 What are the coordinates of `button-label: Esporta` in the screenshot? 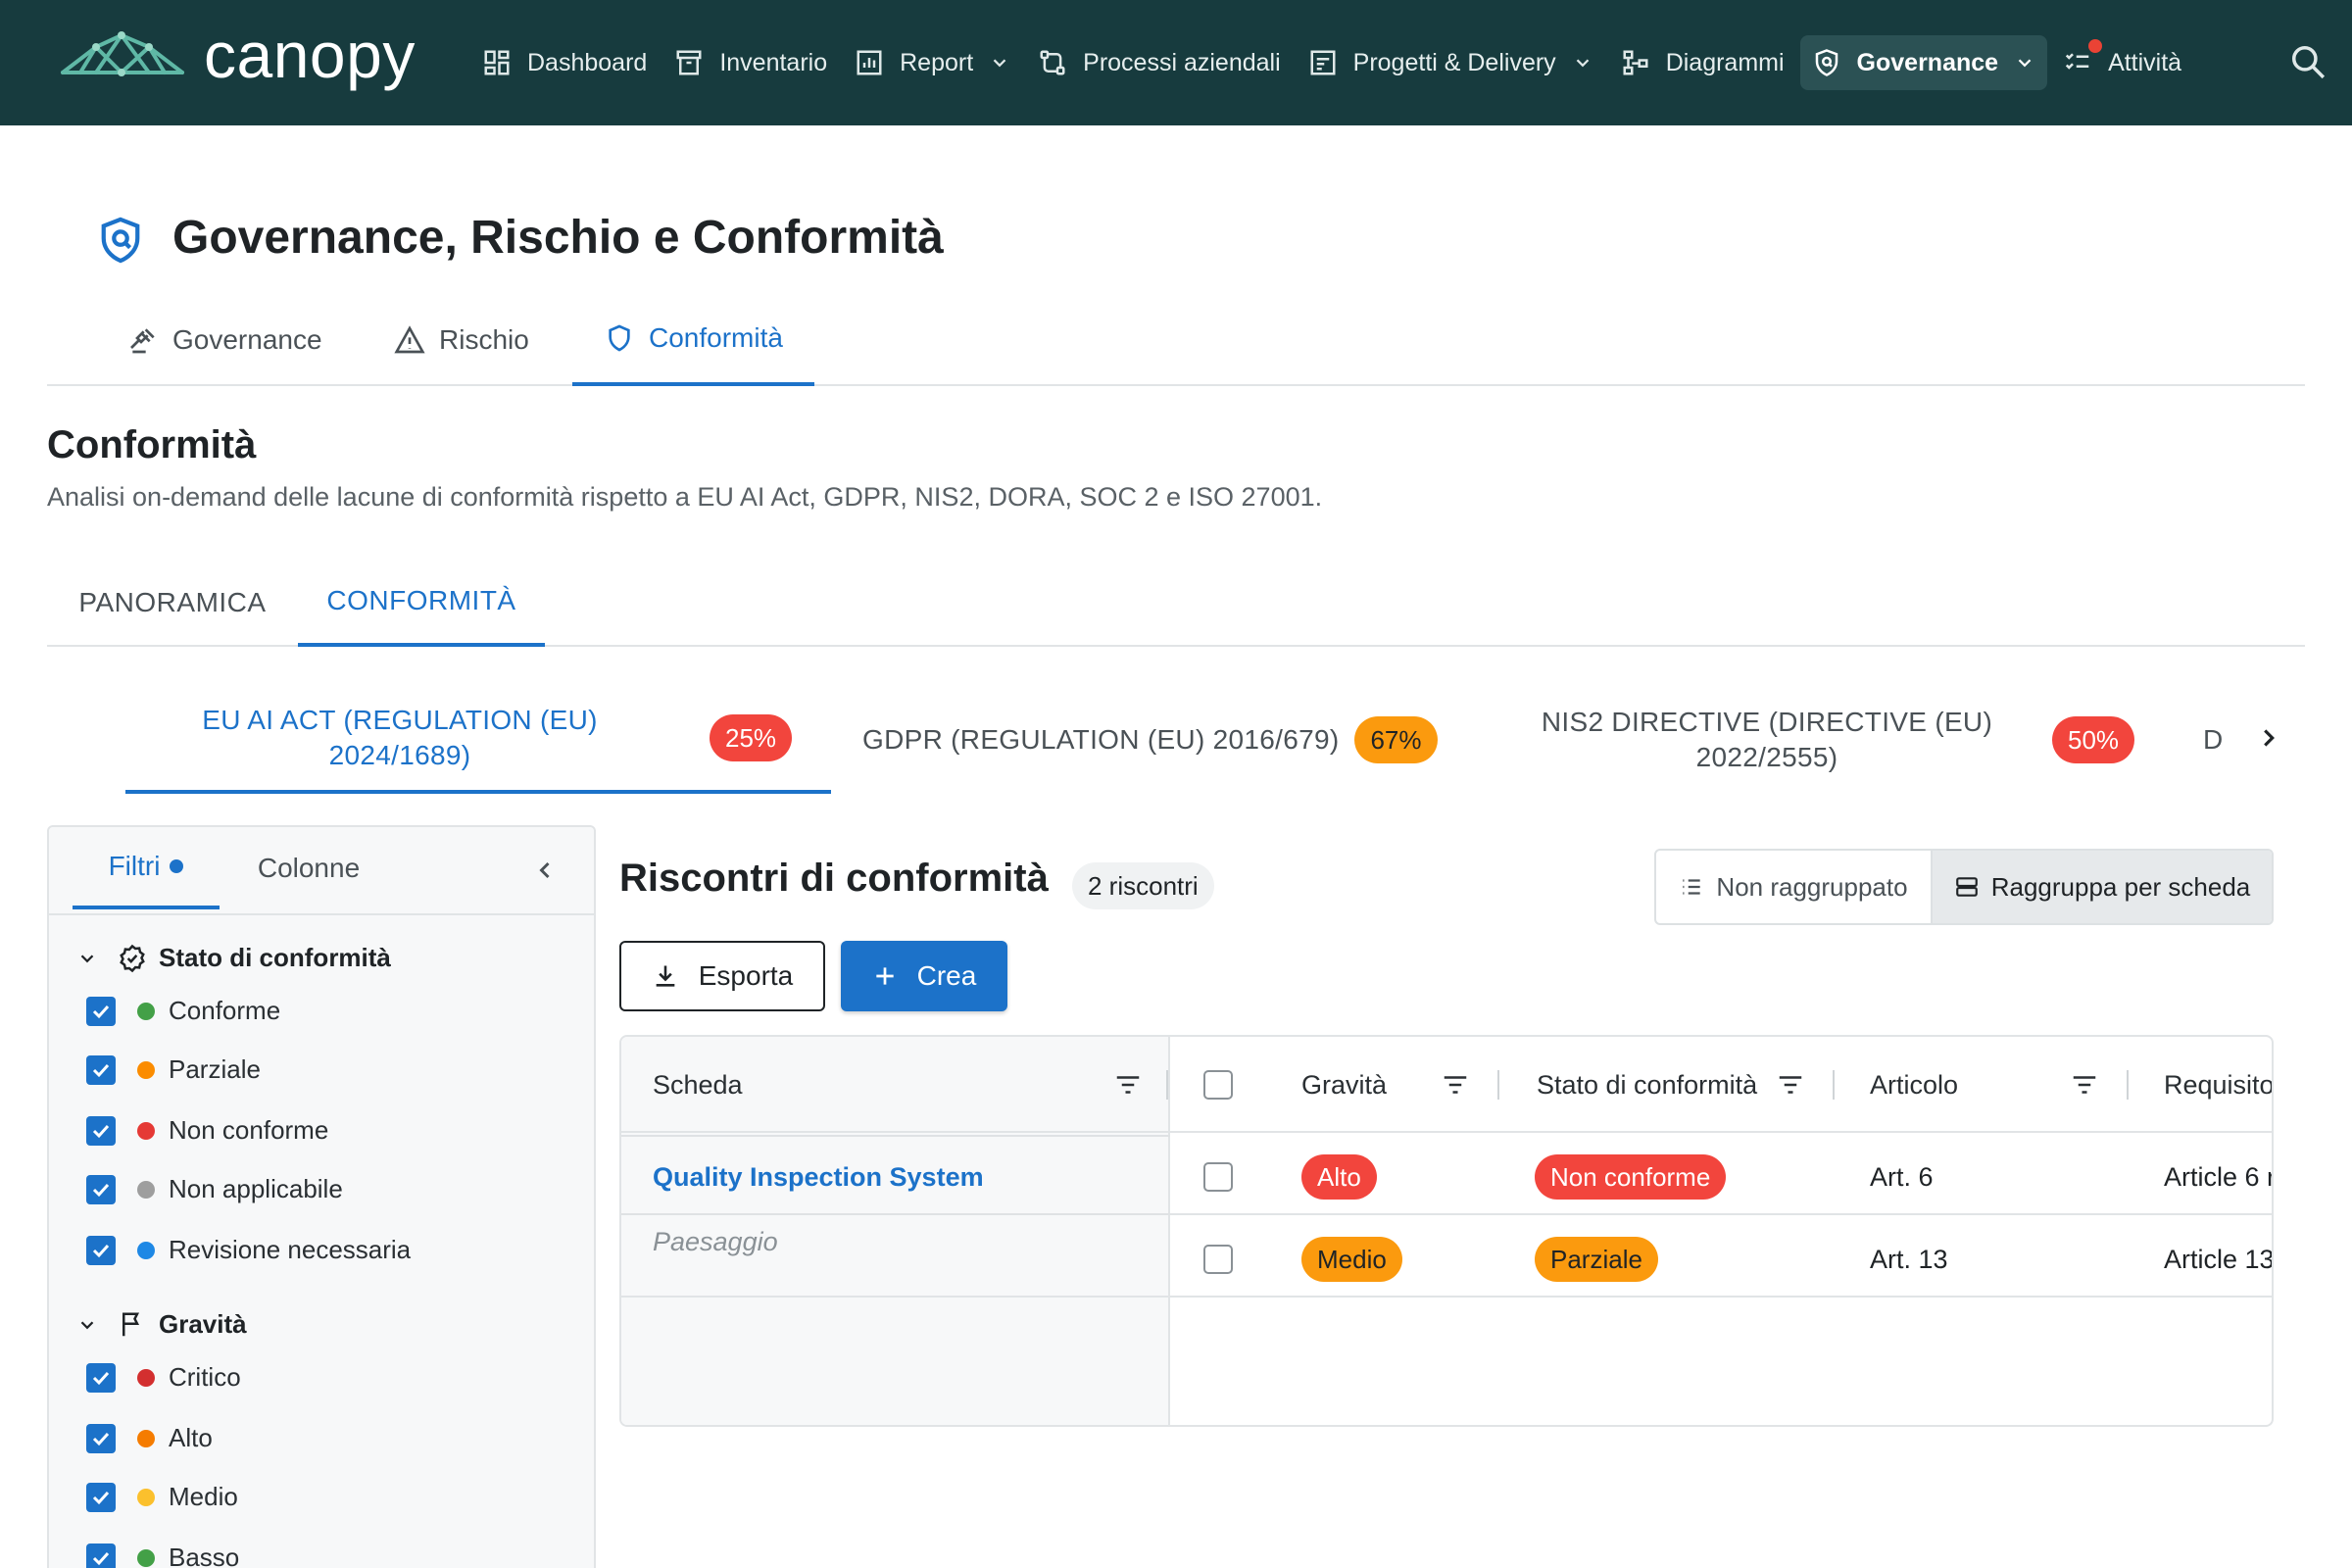 It's located at (746, 975).